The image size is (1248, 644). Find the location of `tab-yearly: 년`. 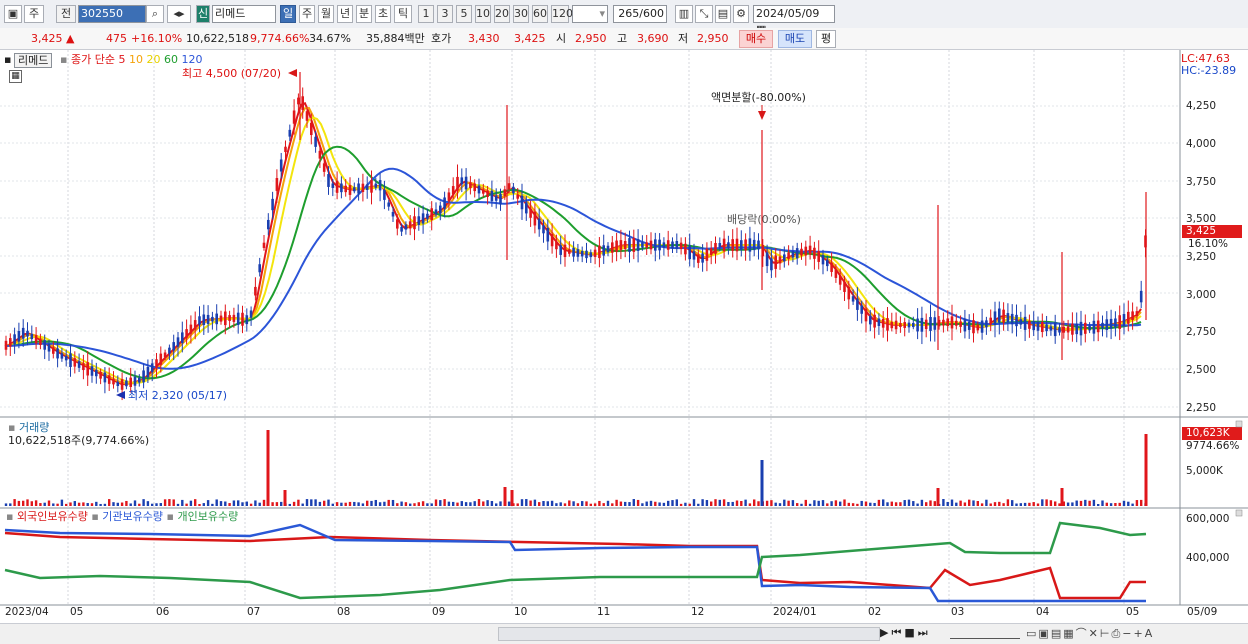

tab-yearly: 년 is located at coordinates (345, 14).